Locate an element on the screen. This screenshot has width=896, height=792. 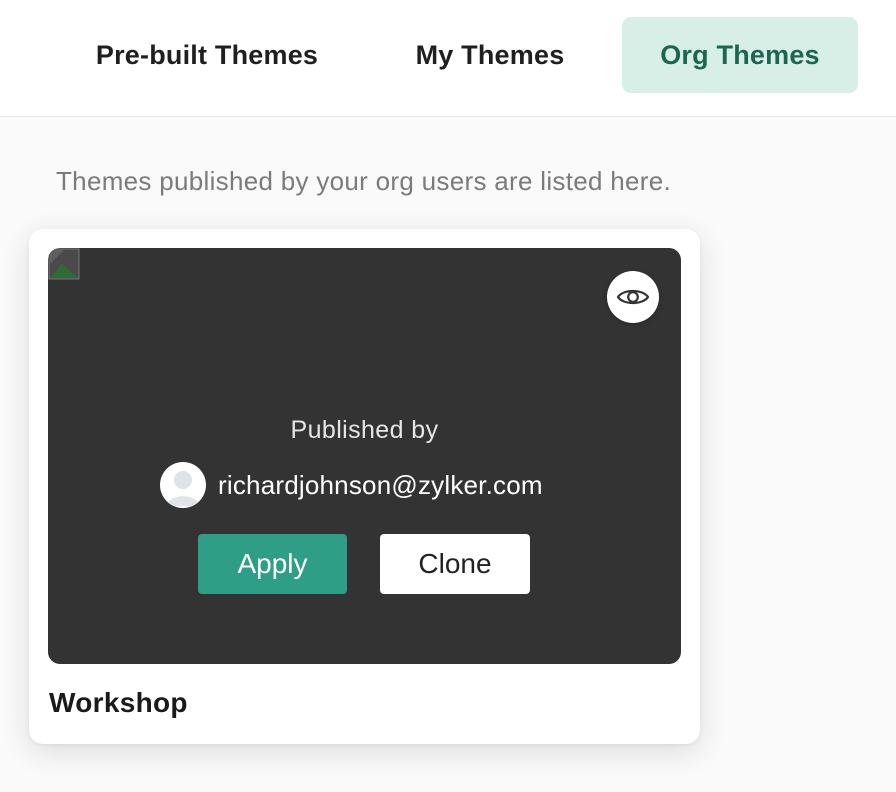
apply-button: Apply is located at coordinates (272, 564).